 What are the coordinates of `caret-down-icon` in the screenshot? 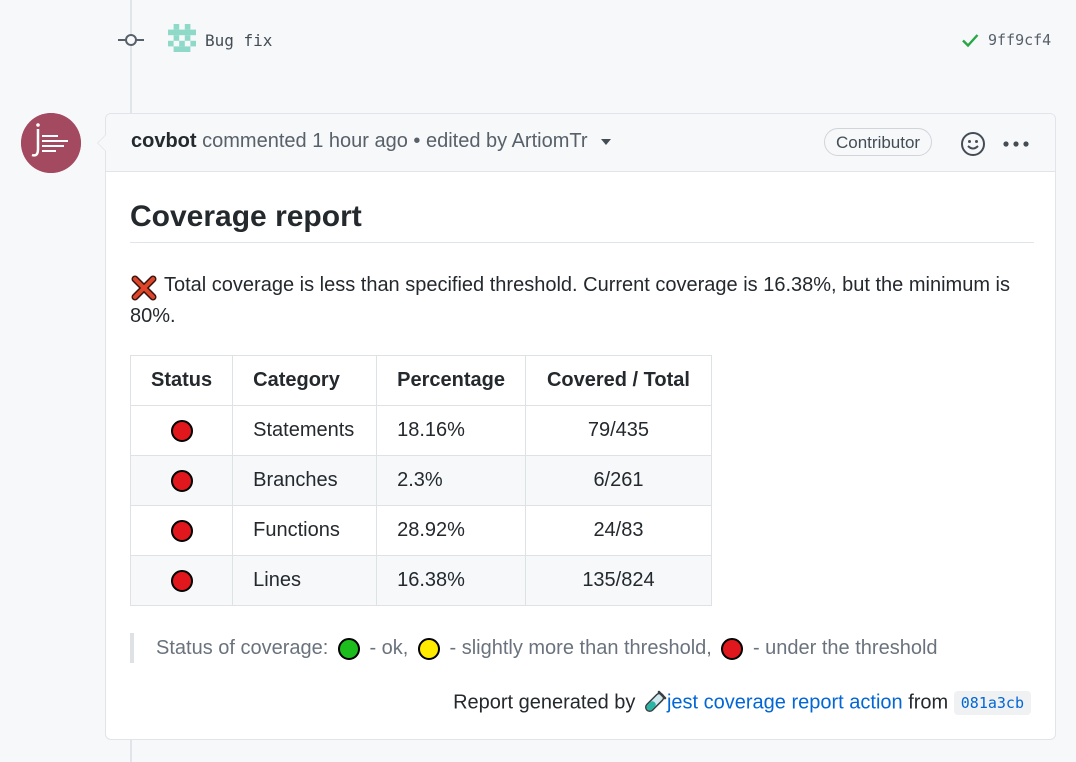 It's located at (606, 141).